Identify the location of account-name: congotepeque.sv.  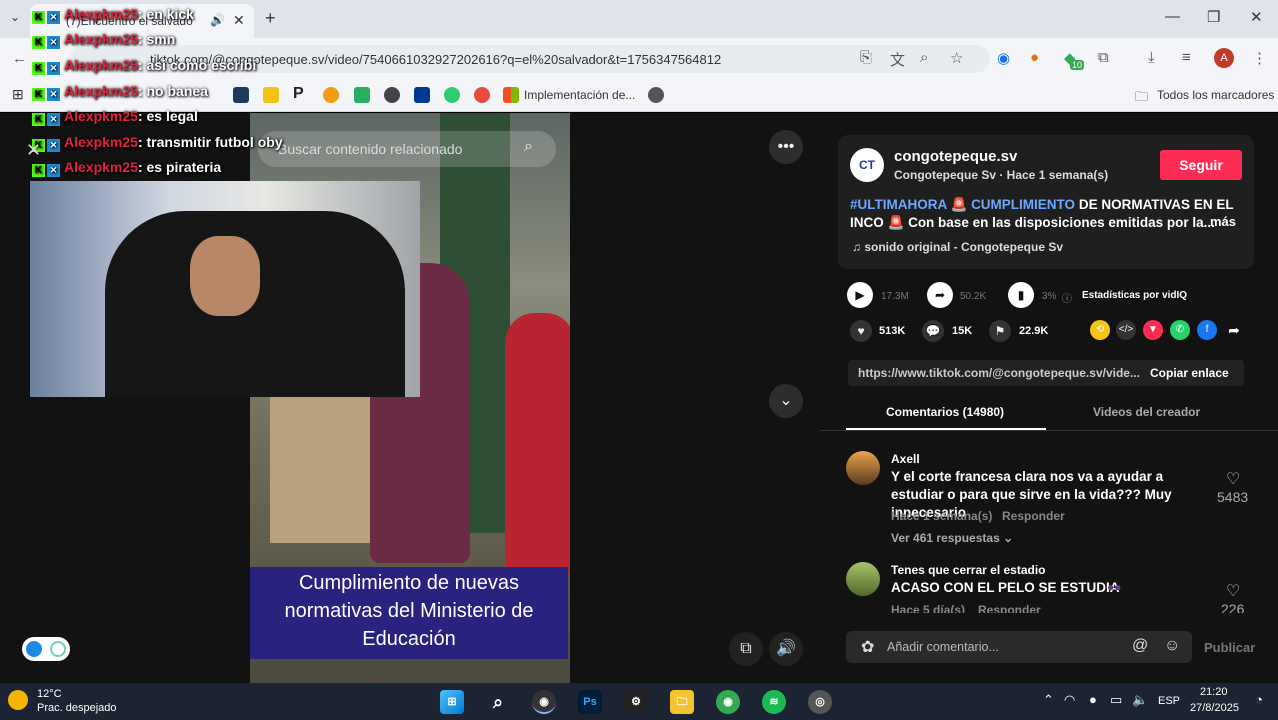
(955, 156).